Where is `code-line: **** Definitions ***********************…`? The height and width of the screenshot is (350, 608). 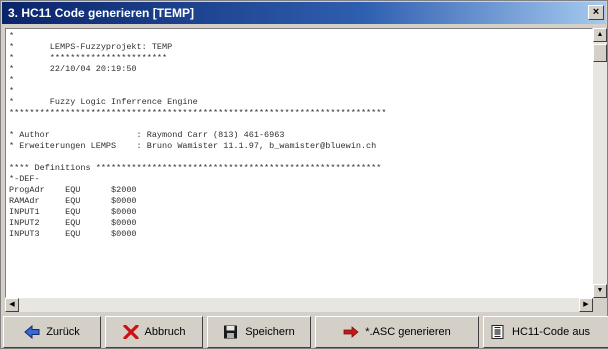
code-line: **** Definitions ***********************… is located at coordinates (195, 168).